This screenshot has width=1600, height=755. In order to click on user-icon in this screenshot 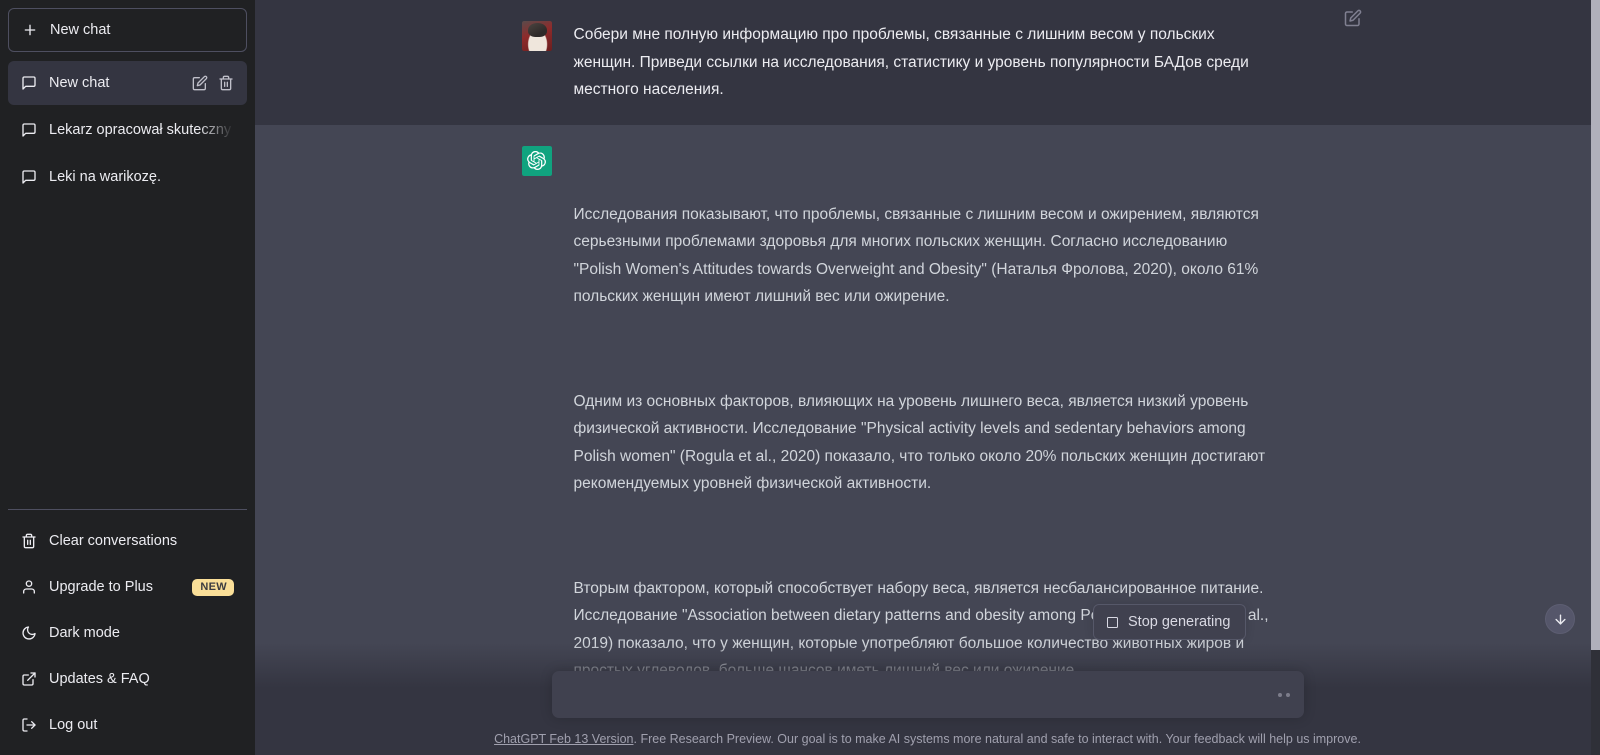, I will do `click(29, 587)`.